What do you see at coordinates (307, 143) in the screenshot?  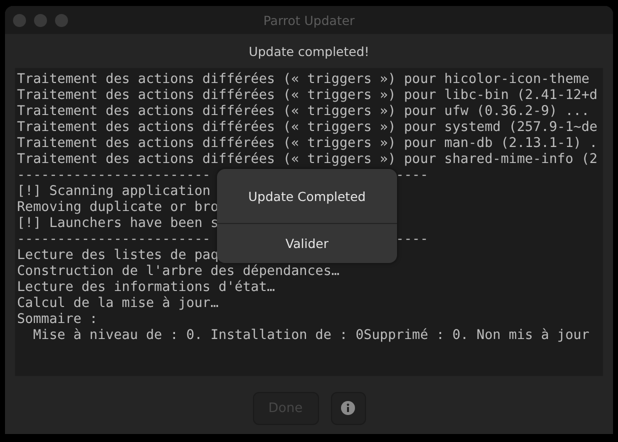 I see `log-line: Traitement des actions différées (« triggers ») pour man-db (2.13.1-1) .` at bounding box center [307, 143].